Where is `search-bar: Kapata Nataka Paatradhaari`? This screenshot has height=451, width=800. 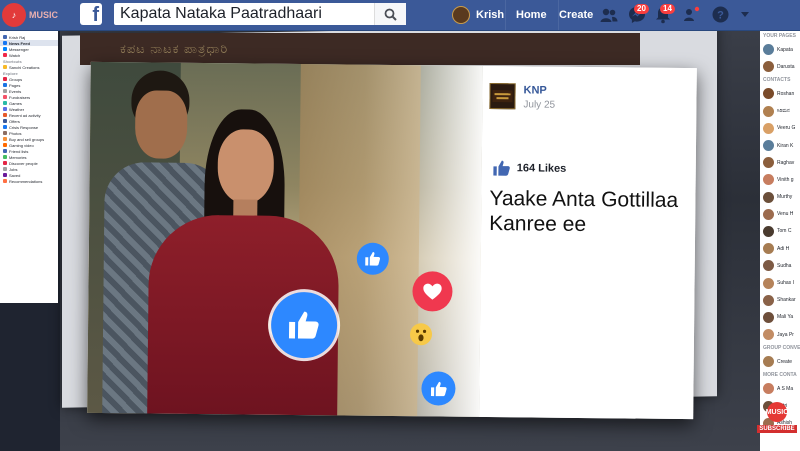 search-bar: Kapata Nataka Paatradhaari is located at coordinates (260, 14).